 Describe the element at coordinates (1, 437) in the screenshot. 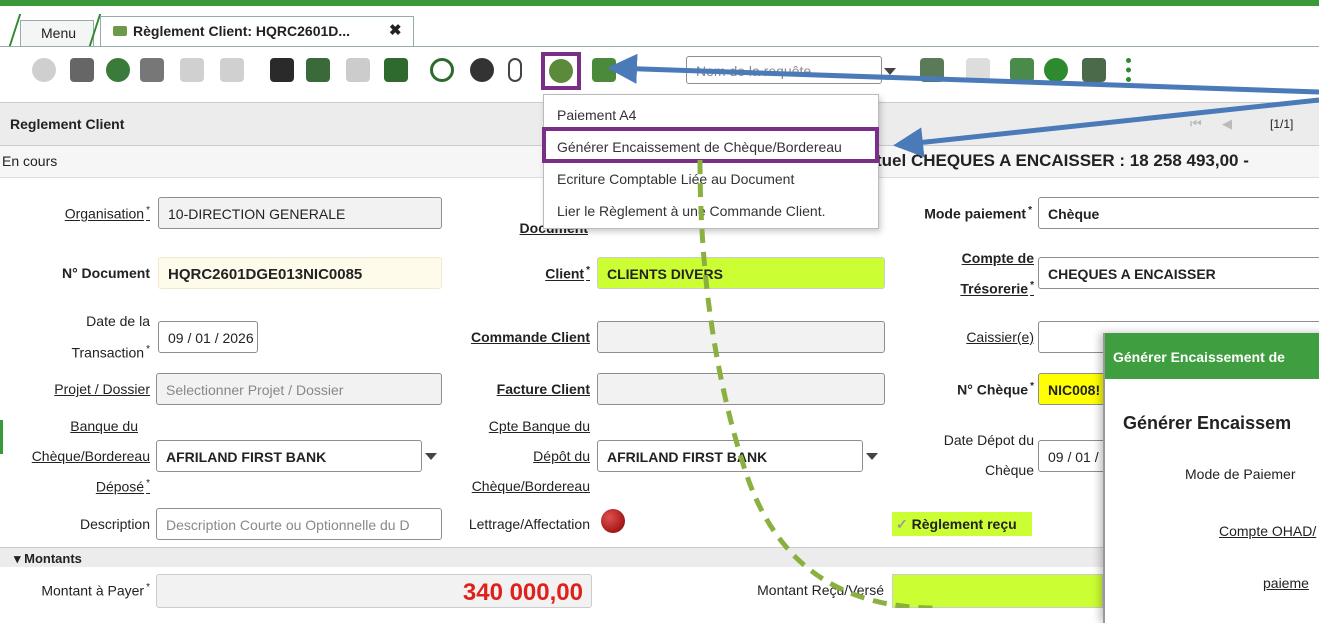

I see `left-accent` at that location.